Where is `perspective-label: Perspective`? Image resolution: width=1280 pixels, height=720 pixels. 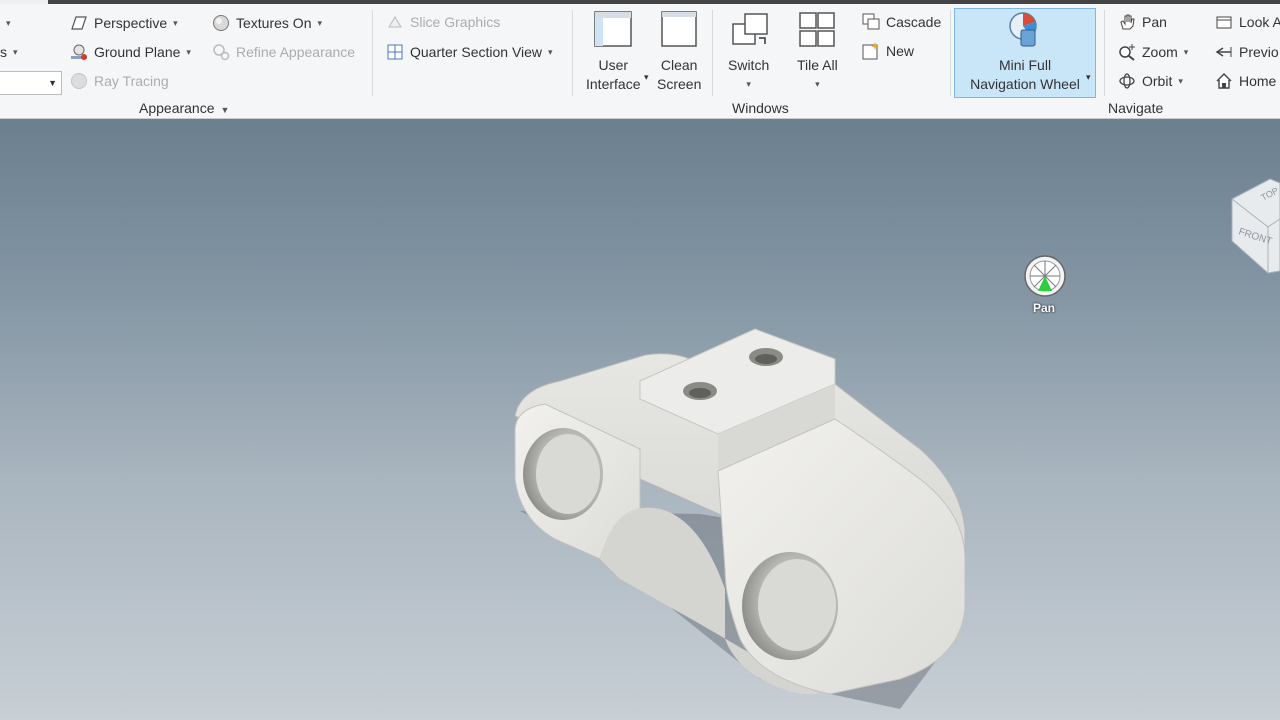 perspective-label: Perspective is located at coordinates (131, 23).